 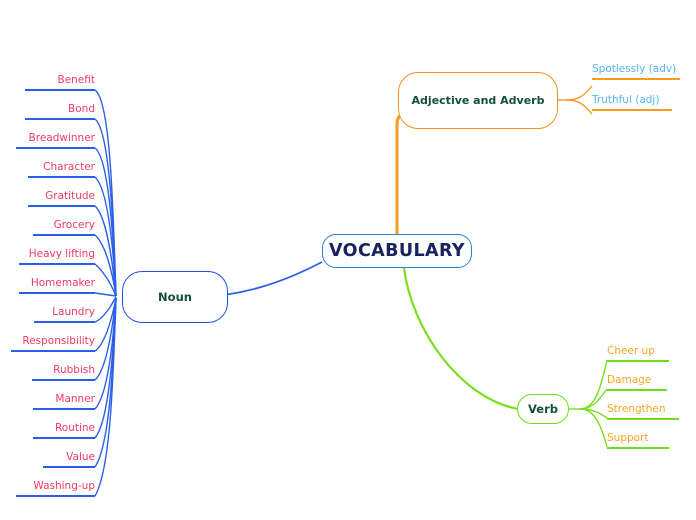 I want to click on leaf-noun-13: Routine, so click(x=64, y=430).